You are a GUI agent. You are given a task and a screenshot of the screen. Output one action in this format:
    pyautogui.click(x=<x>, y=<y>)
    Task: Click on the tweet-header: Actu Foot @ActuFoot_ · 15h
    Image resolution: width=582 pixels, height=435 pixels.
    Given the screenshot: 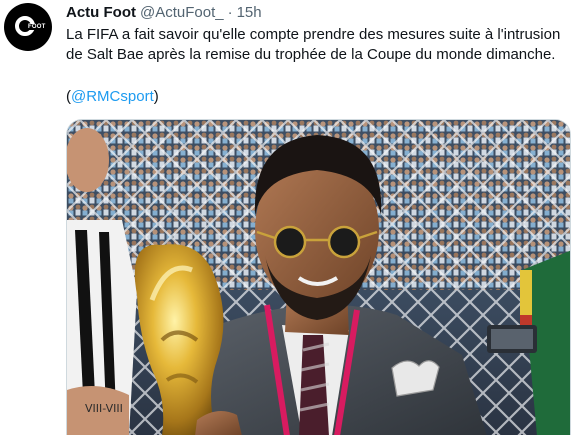 What is the action you would take?
    pyautogui.click(x=164, y=13)
    